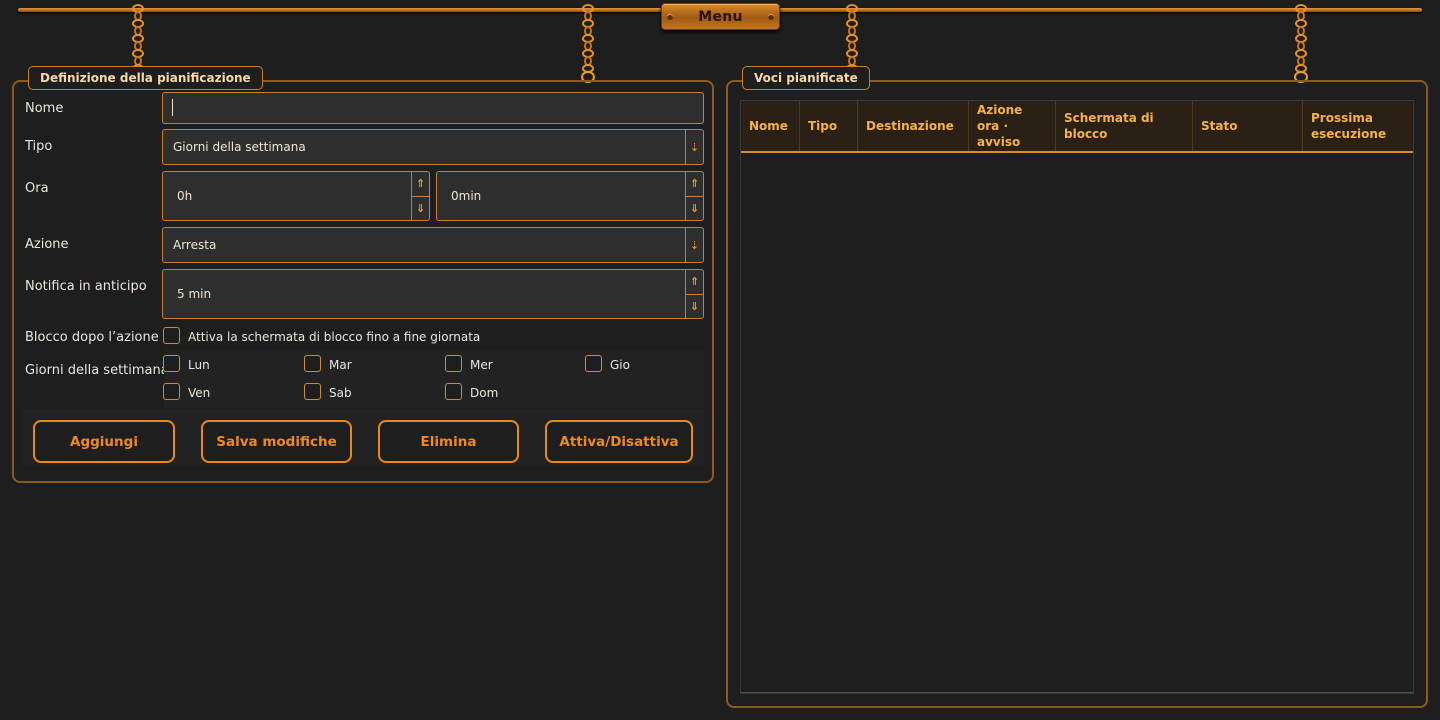 Image resolution: width=1440 pixels, height=720 pixels. I want to click on column-header-lock-screen: Schermata di blocco, so click(1124, 126).